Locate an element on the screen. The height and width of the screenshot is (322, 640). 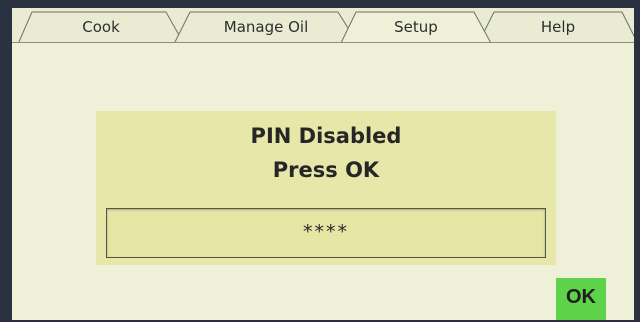
ok-button: OK is located at coordinates (581, 299).